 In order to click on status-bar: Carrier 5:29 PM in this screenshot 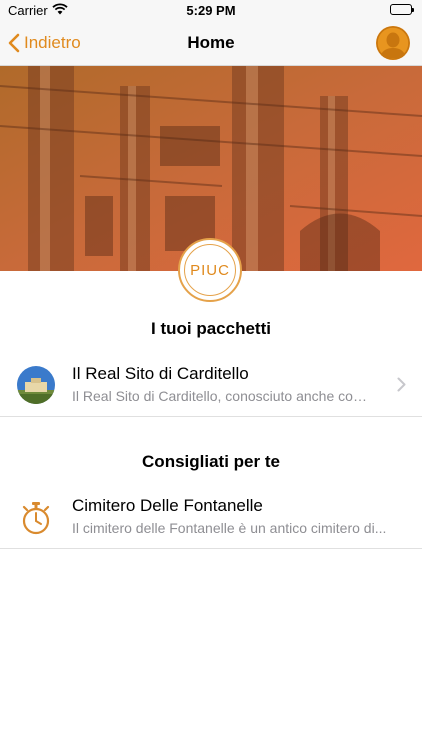, I will do `click(211, 10)`.